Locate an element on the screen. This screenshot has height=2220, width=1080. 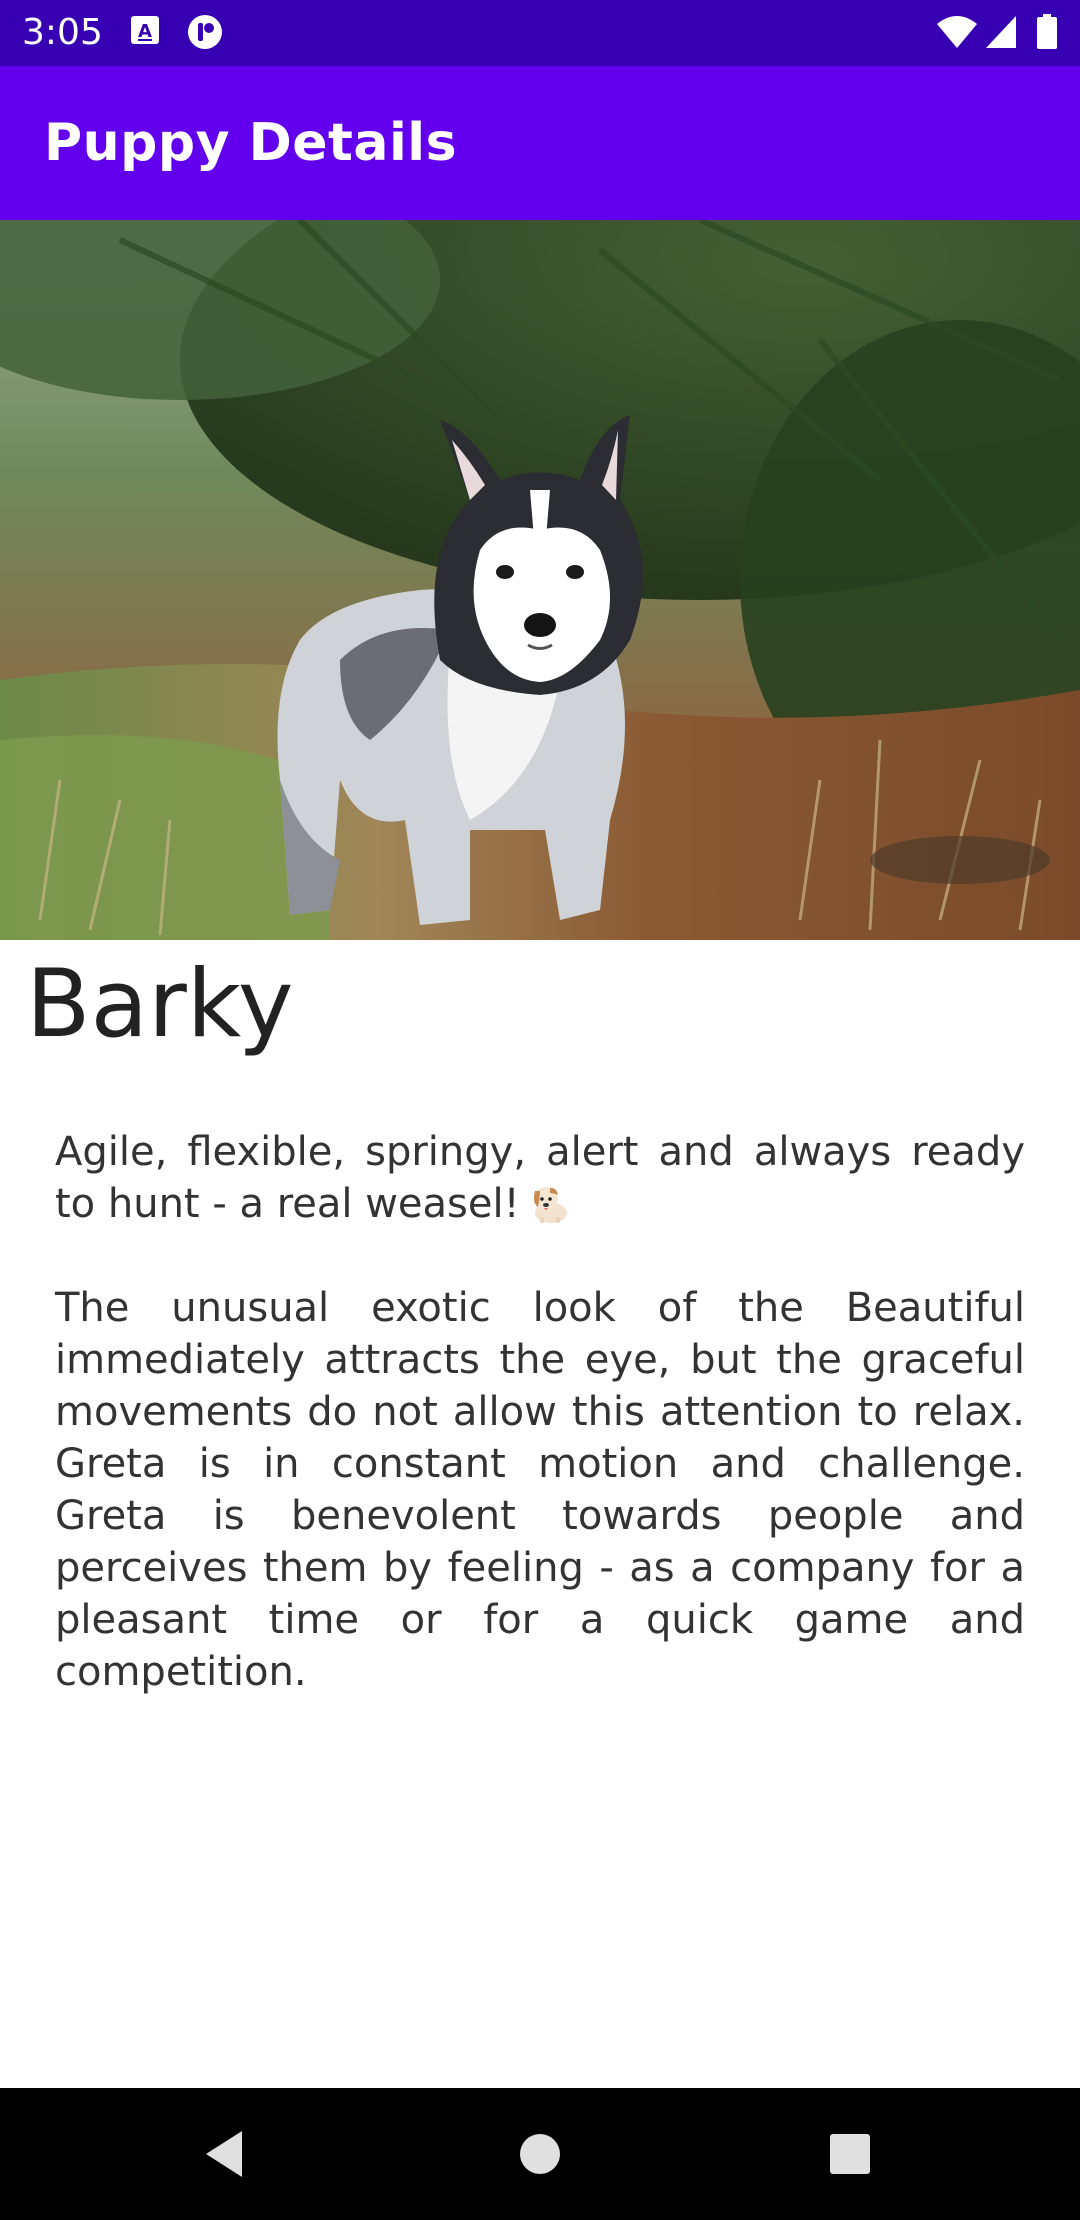
home-icon is located at coordinates (540, 2154).